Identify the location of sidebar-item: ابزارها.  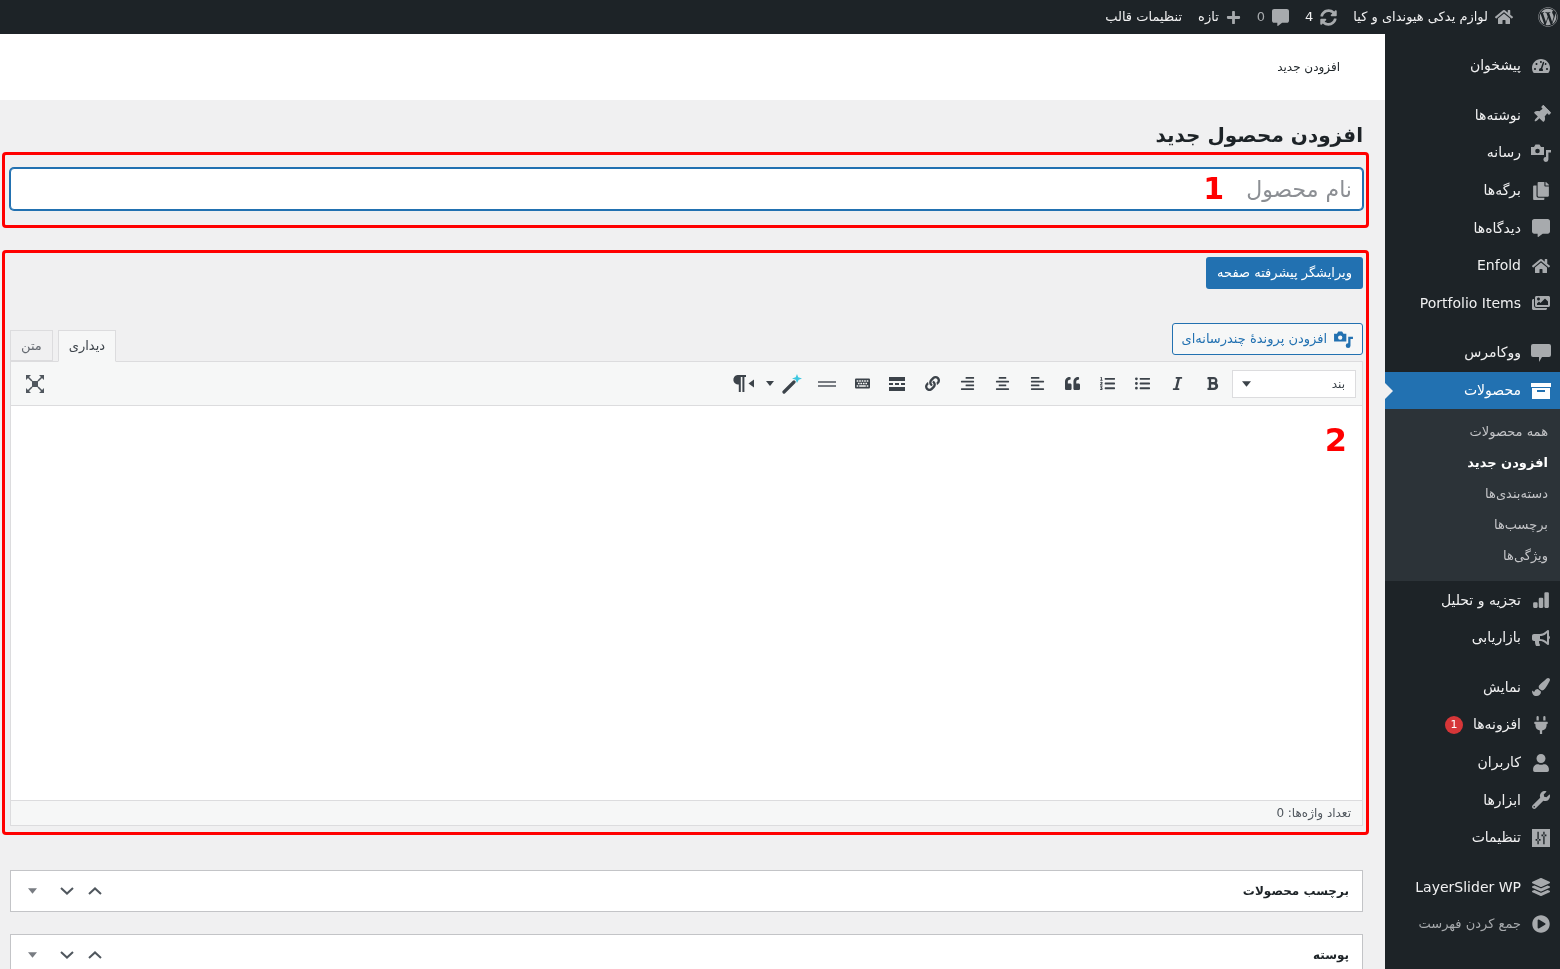
(1472, 800).